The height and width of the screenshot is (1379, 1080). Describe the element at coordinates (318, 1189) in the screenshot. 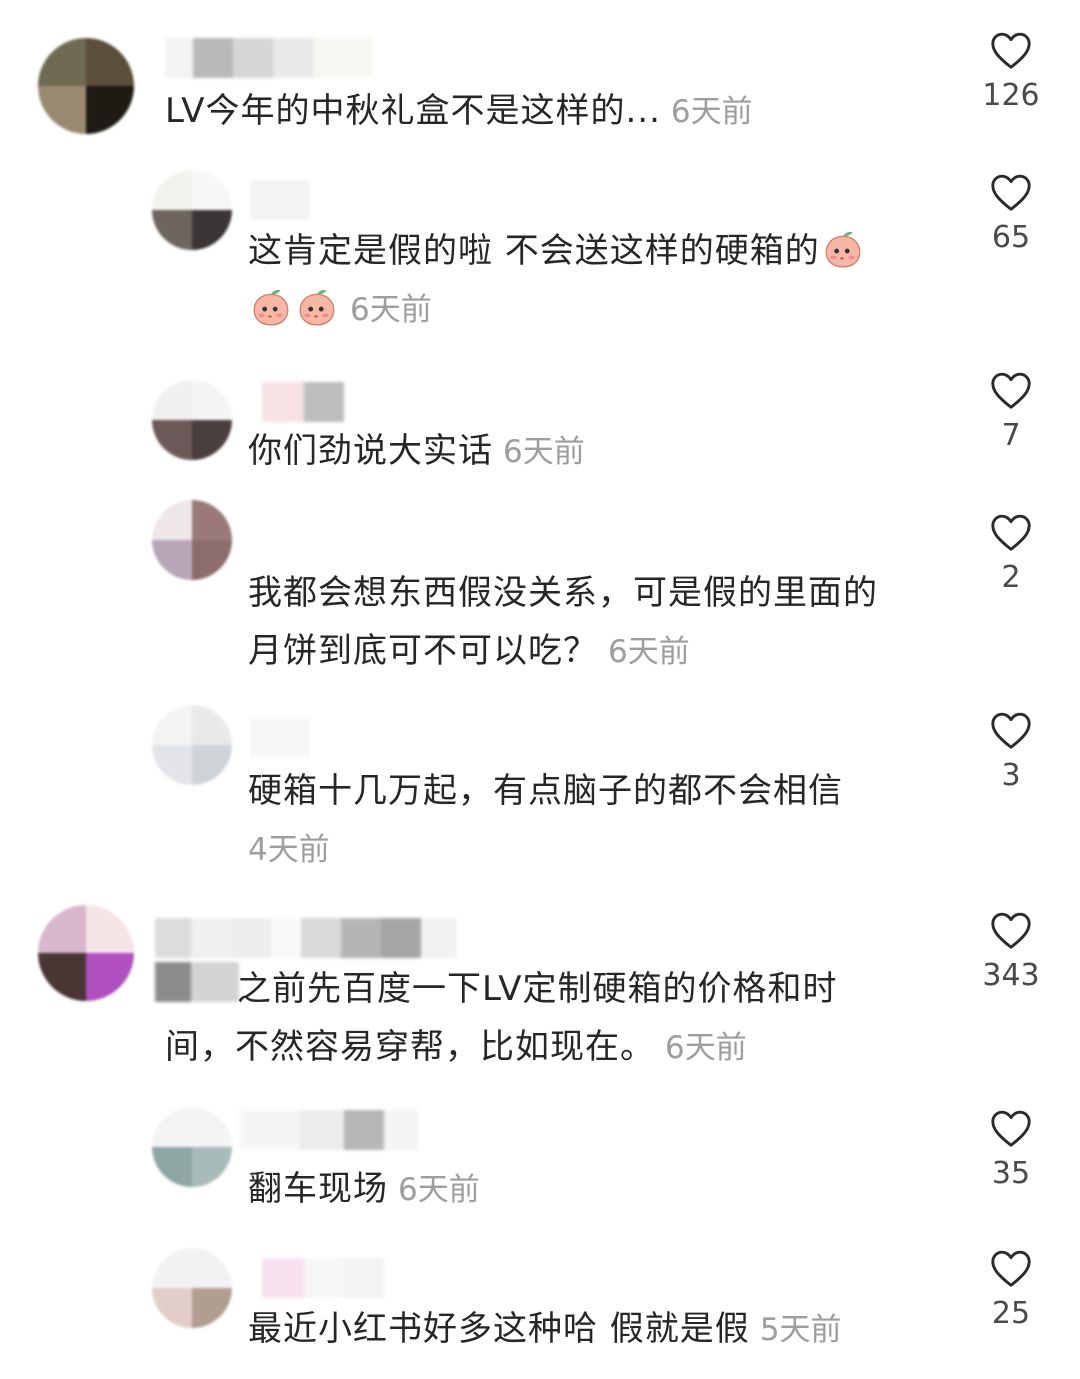

I see `comment-body: 翻车现场` at that location.